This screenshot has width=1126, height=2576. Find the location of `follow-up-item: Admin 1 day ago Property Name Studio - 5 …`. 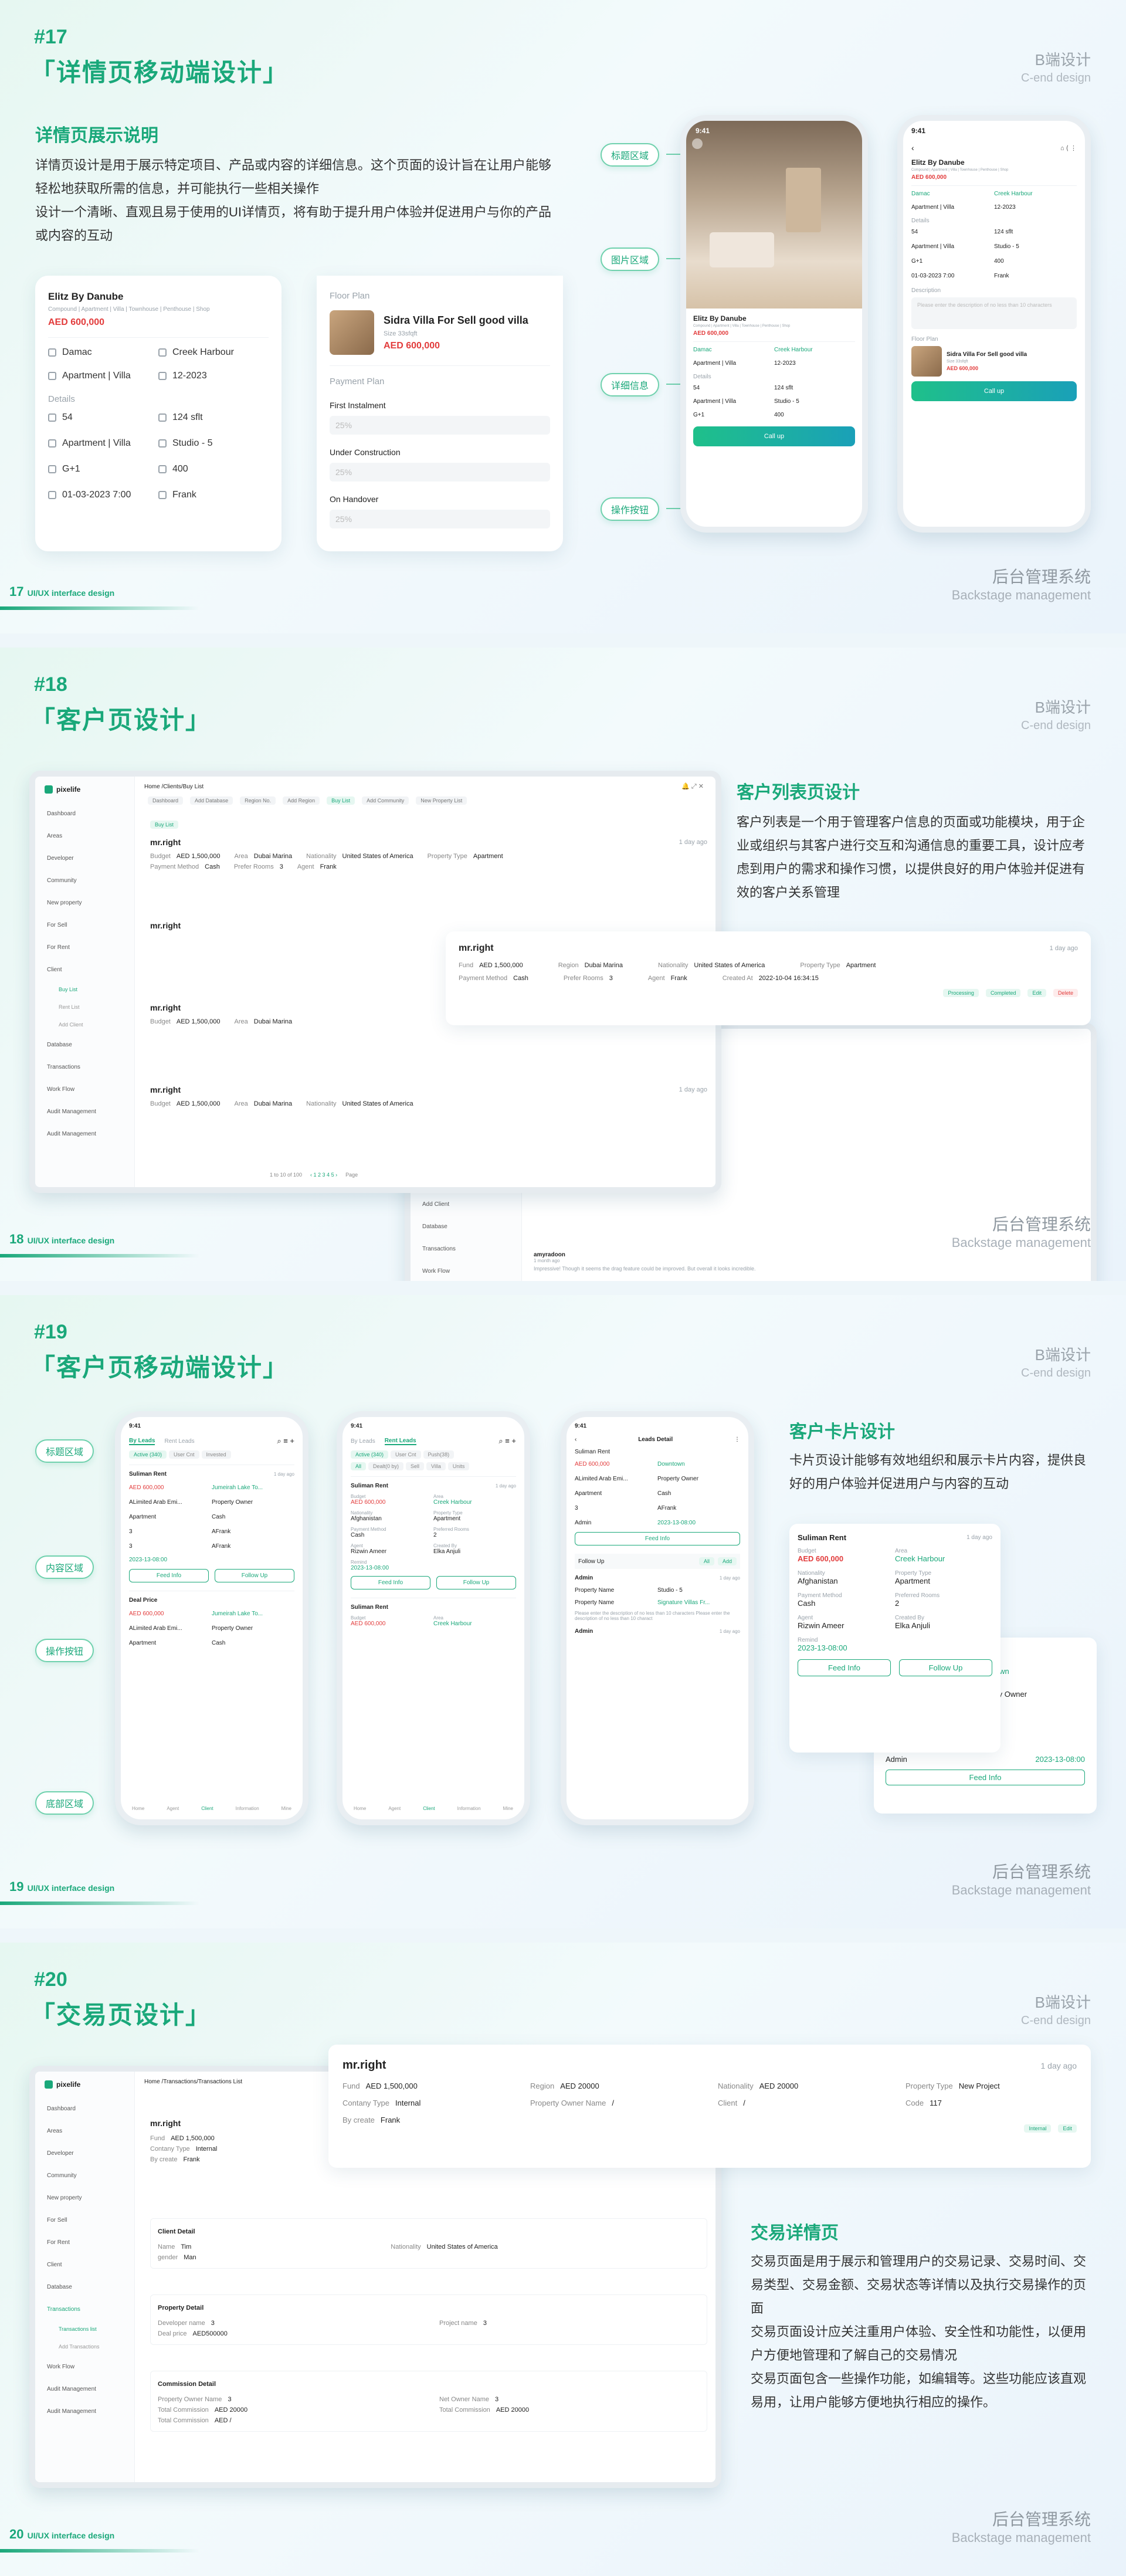

follow-up-item: Admin 1 day ago Property Name Studio - 5 … is located at coordinates (657, 1598).